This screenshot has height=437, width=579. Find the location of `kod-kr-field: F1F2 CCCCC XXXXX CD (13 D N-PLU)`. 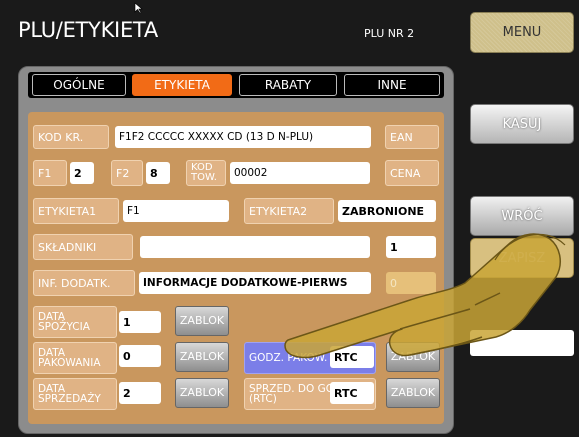

kod-kr-field: F1F2 CCCCC XXXXX CD (13 D N-PLU) is located at coordinates (243, 137).